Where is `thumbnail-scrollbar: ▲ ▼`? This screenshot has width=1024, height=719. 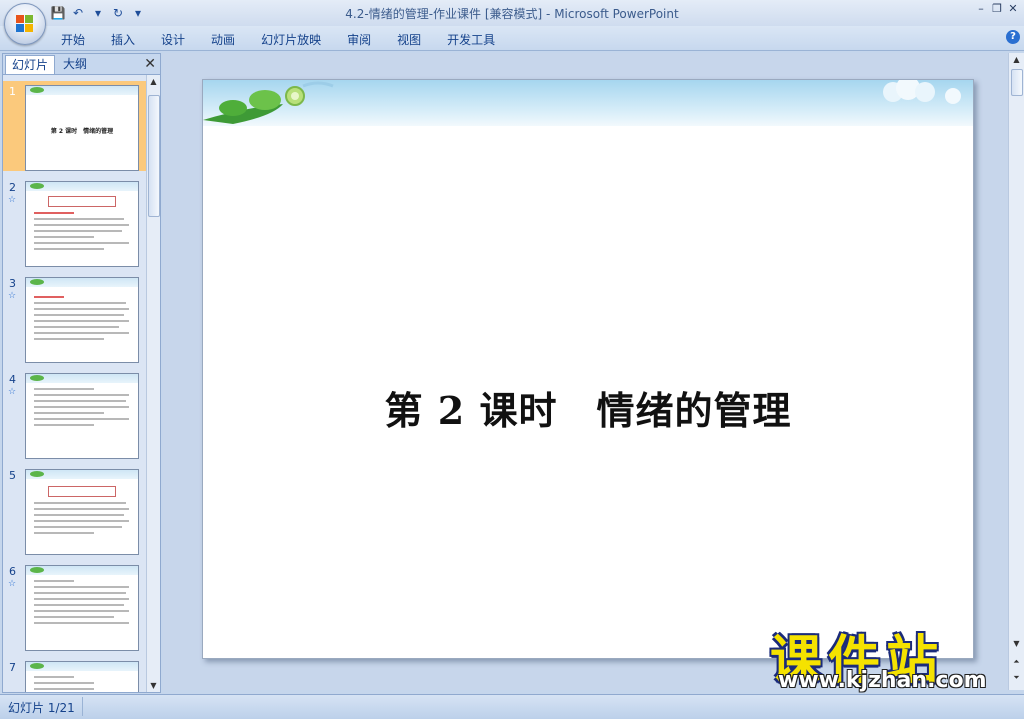 thumbnail-scrollbar: ▲ ▼ is located at coordinates (153, 383).